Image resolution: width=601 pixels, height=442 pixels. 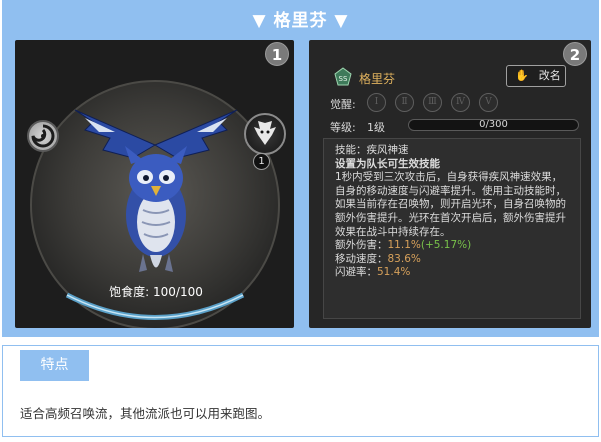 I want to click on rename-button: ✋ 改名, so click(x=536, y=76).